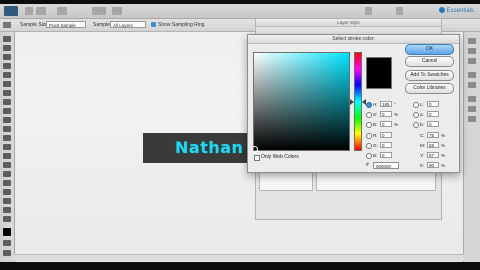 The width and height of the screenshot is (480, 270). Describe the element at coordinates (386, 114) in the screenshot. I see `saturation-field: 0` at that location.